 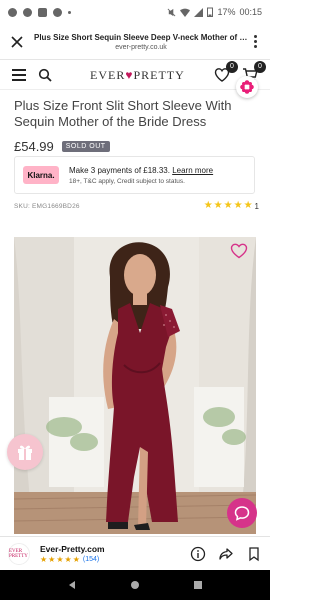 I want to click on heart-outline-icon, so click(x=239, y=251).